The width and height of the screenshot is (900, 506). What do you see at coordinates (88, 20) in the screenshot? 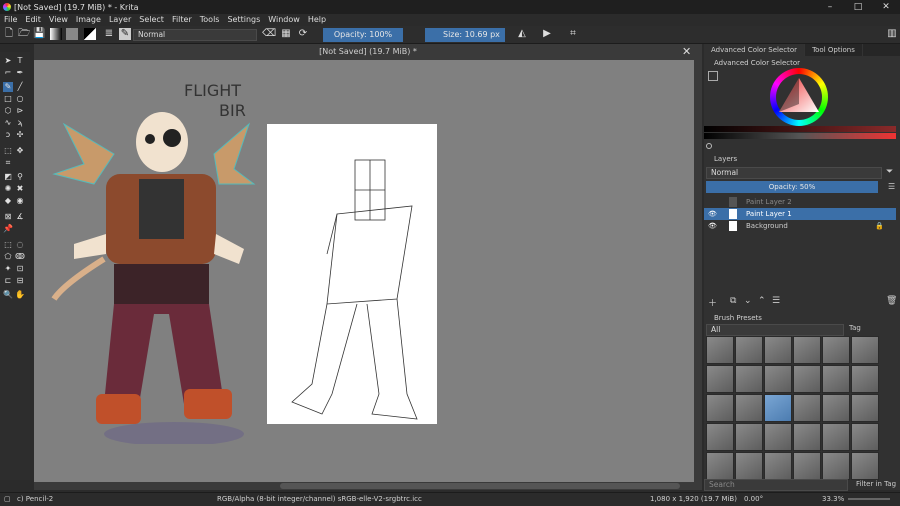
I see `menu-image: Image` at bounding box center [88, 20].